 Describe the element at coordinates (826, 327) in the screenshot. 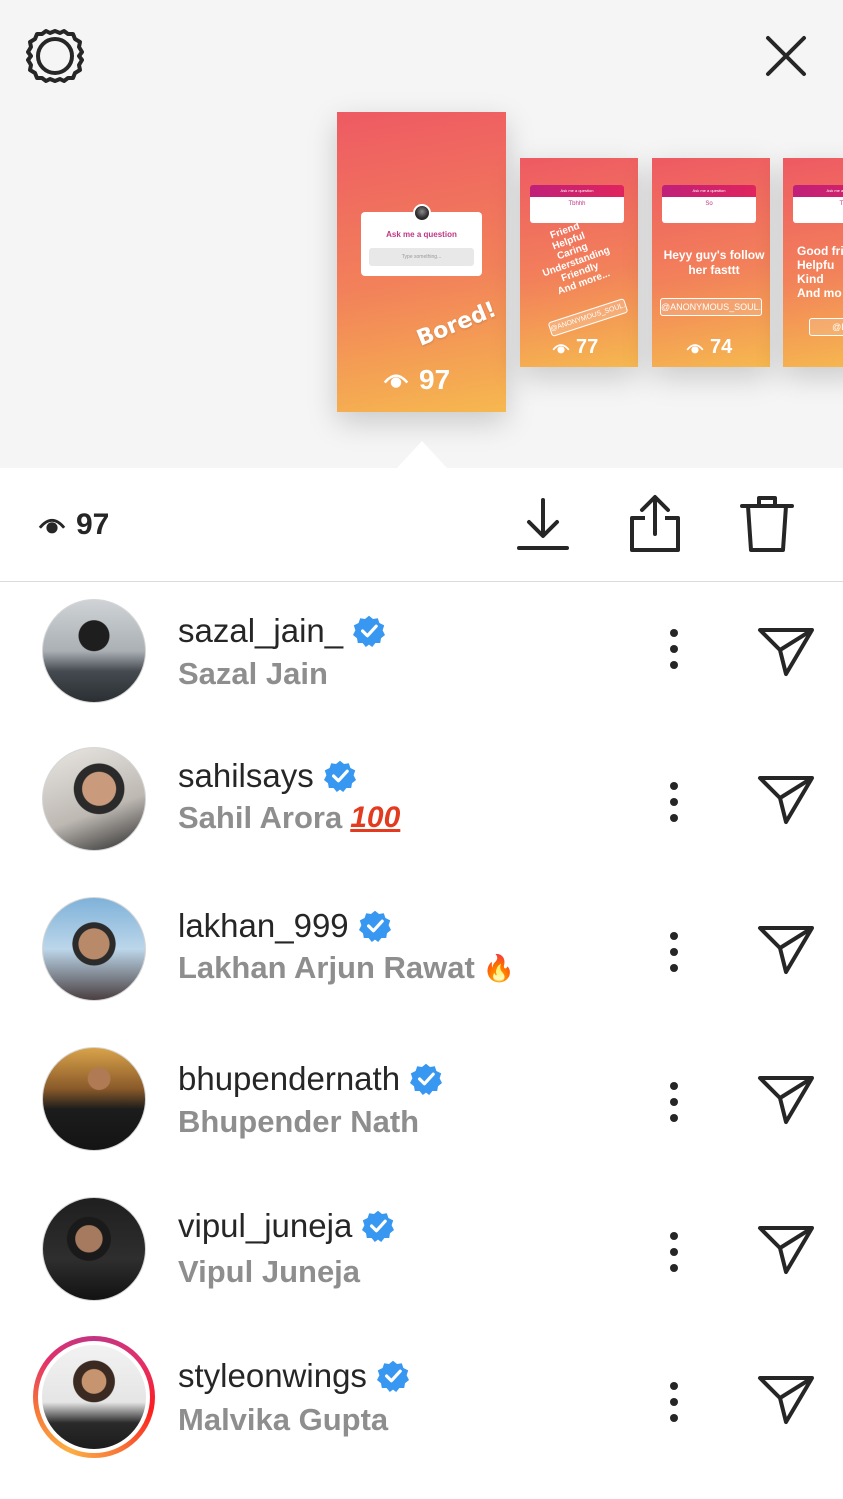

I see `mention-tag: @BHA` at that location.